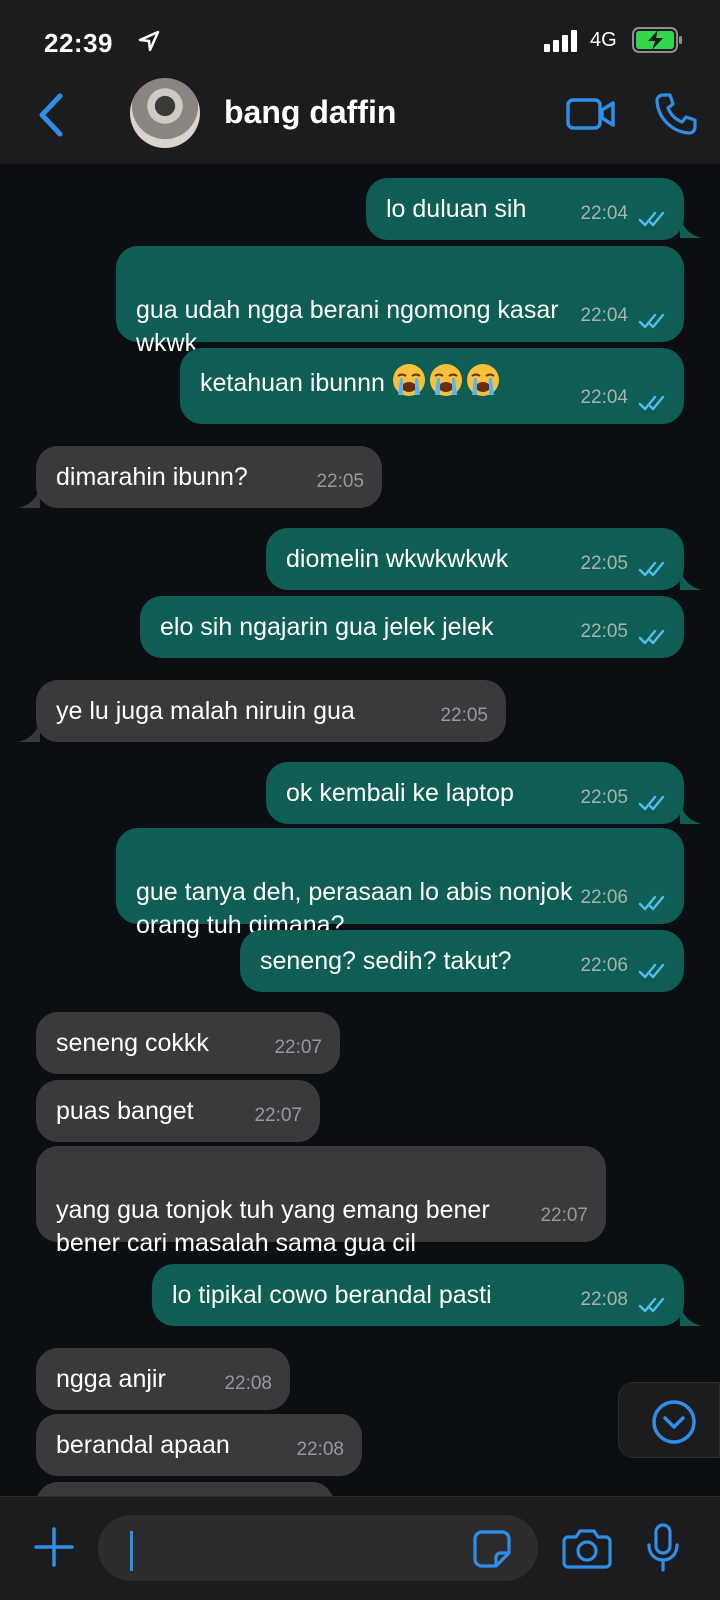  What do you see at coordinates (131, 1551) in the screenshot?
I see `text-cursor` at bounding box center [131, 1551].